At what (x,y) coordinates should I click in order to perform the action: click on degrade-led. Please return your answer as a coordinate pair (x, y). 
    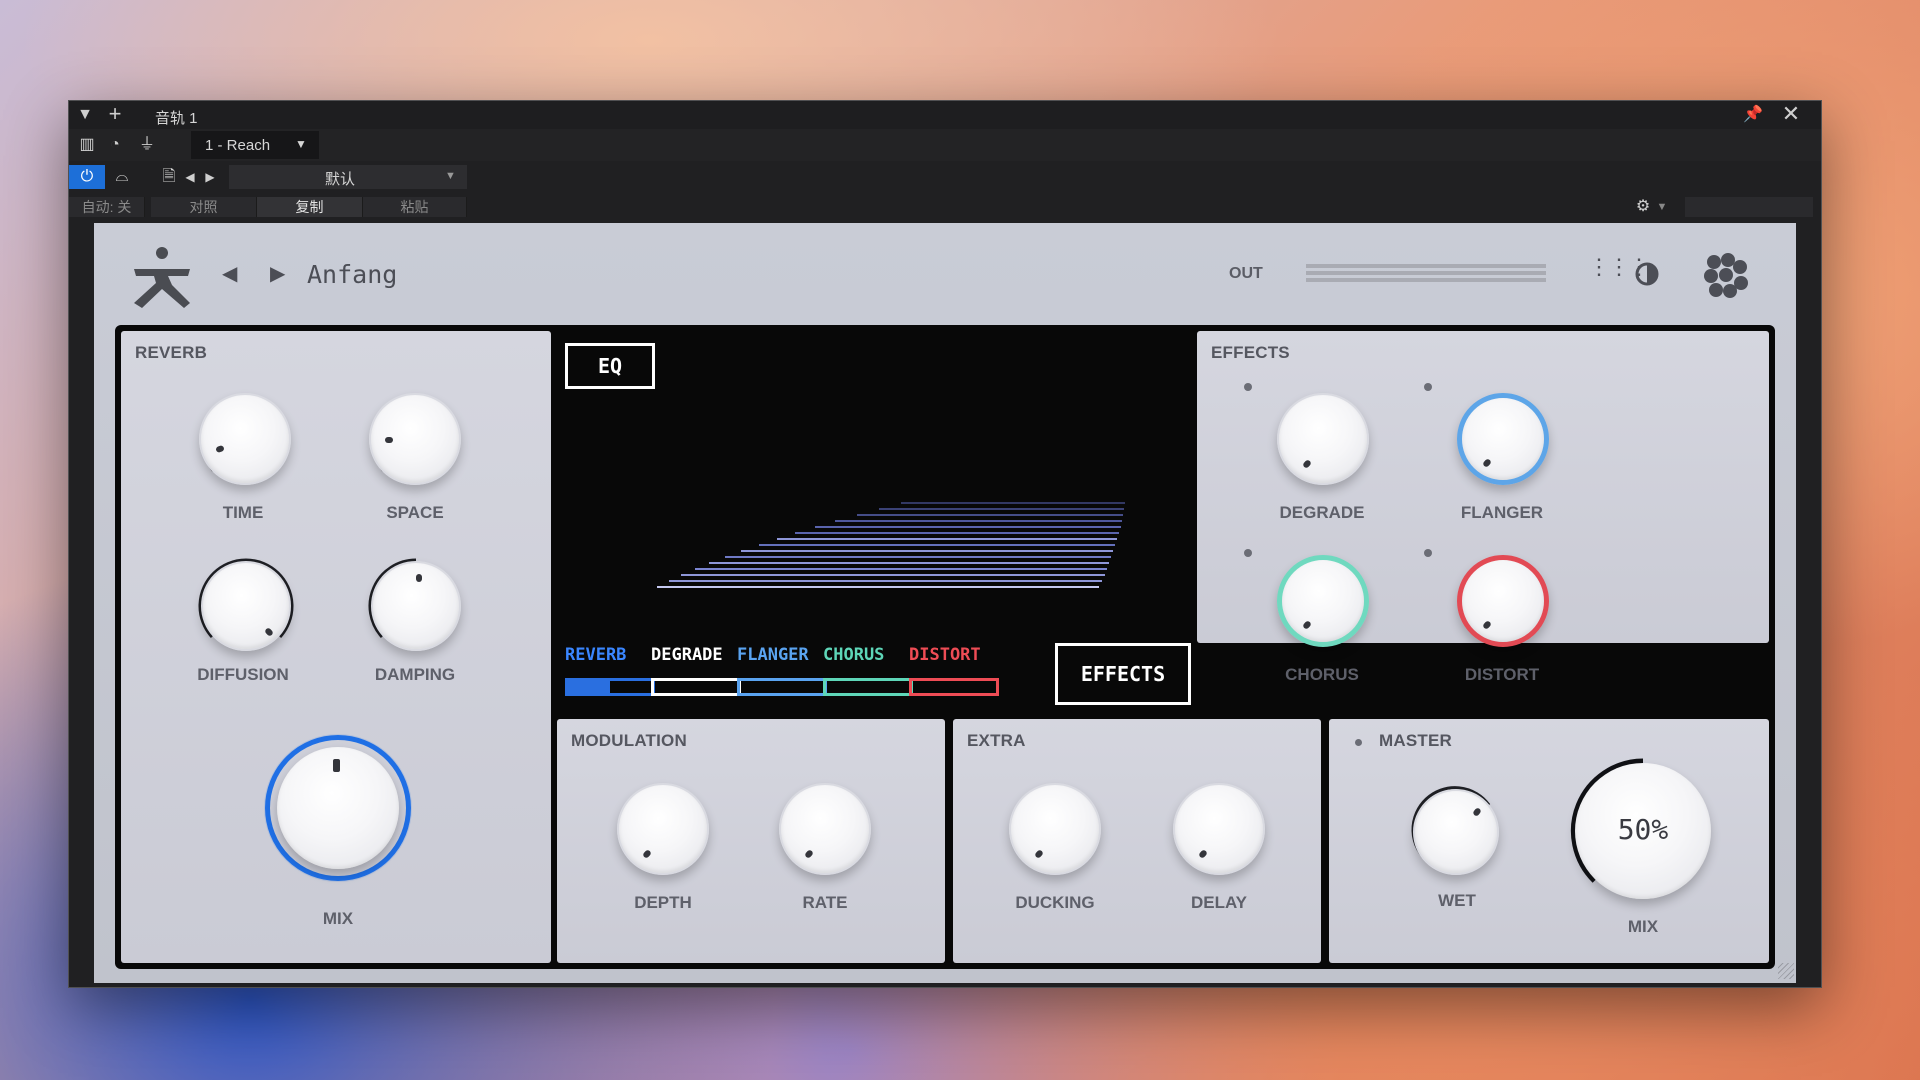
    Looking at the image, I should click on (1248, 387).